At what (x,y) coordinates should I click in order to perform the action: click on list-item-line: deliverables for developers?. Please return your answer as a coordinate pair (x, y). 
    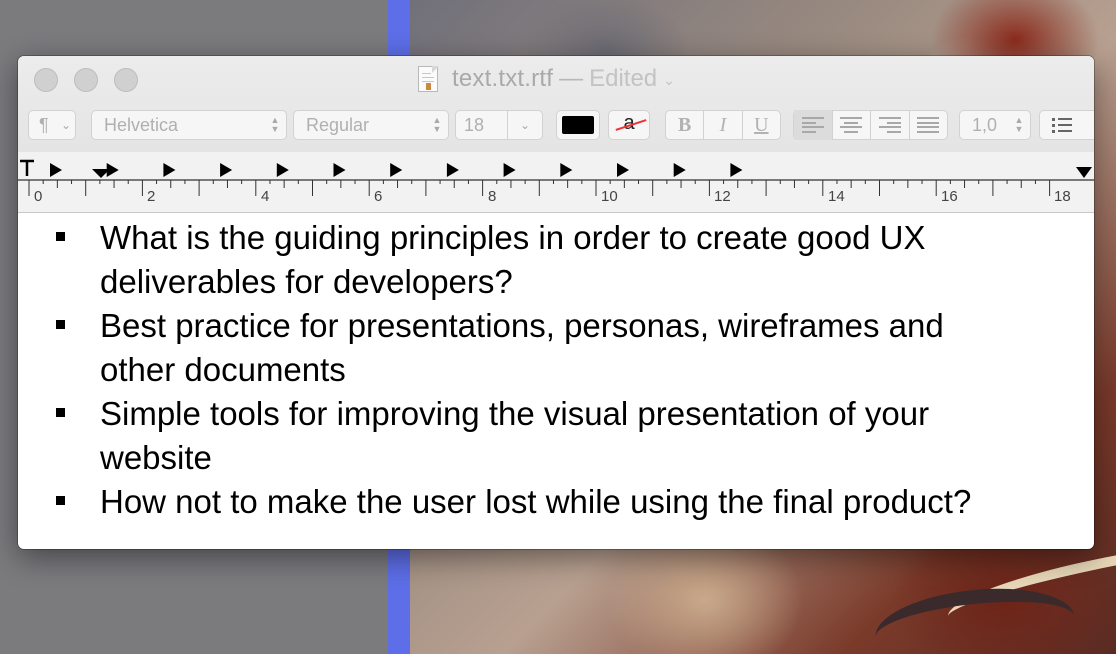
    Looking at the image, I should click on (306, 281).